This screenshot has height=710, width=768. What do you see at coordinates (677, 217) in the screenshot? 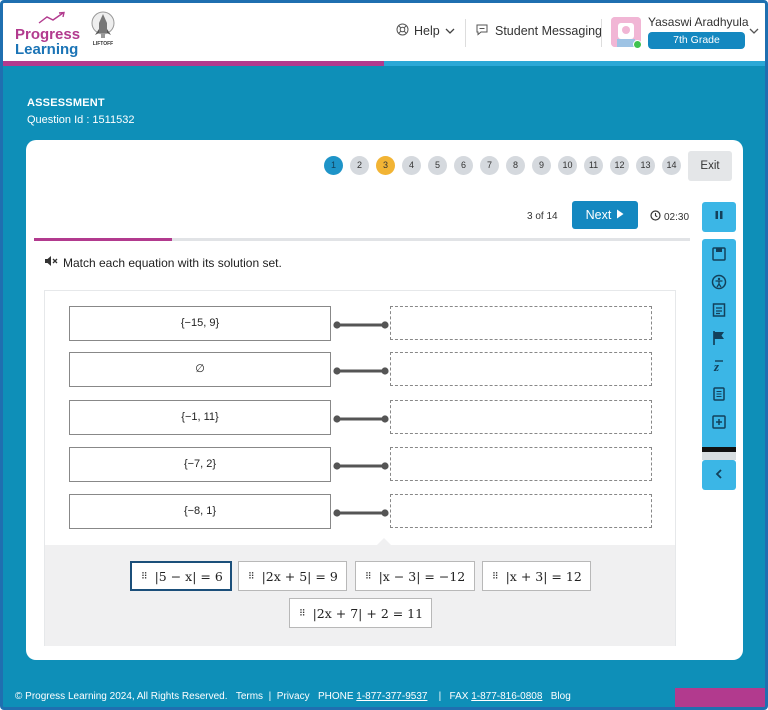
I see `timer-value: 02:30` at bounding box center [677, 217].